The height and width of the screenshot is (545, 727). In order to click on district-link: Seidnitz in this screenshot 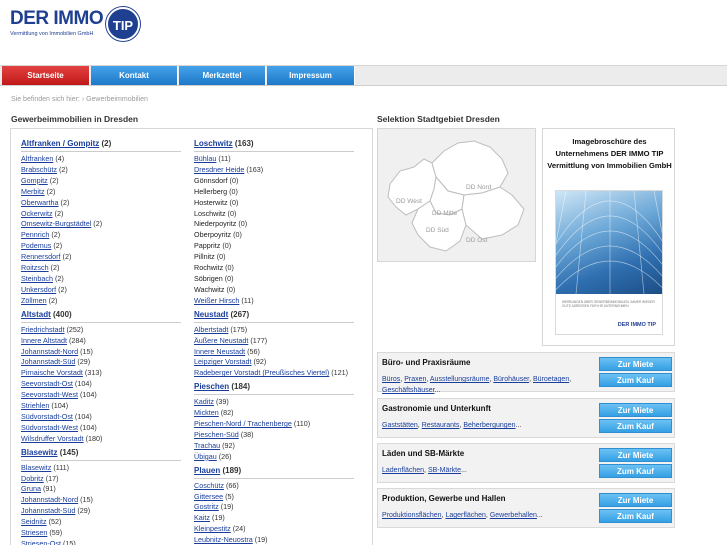, I will do `click(34, 521)`.